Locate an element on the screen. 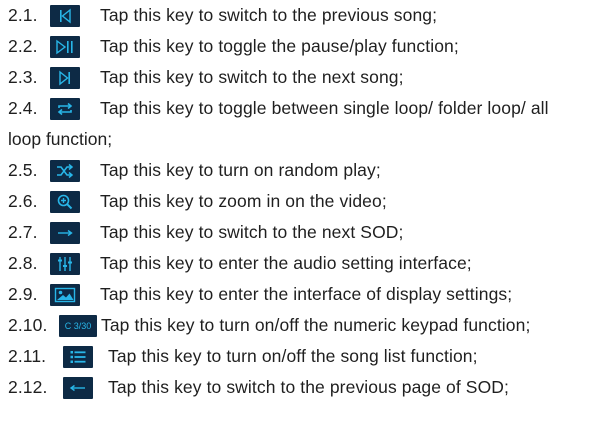 This screenshot has width=614, height=427. item-text: Tap this key to switch to the next song; is located at coordinates (252, 77).